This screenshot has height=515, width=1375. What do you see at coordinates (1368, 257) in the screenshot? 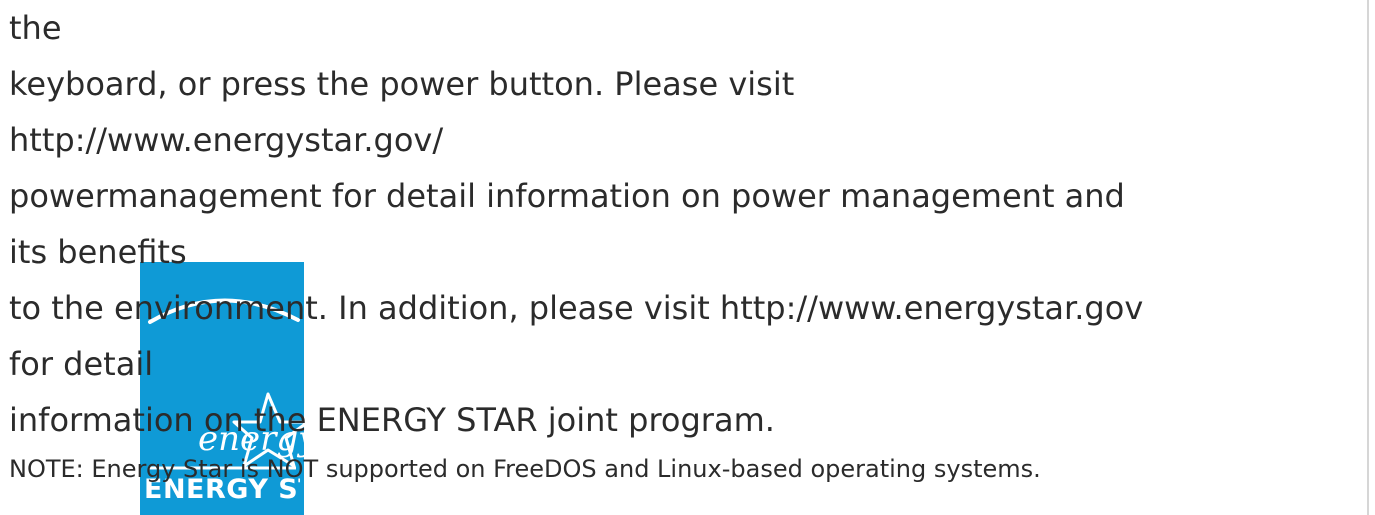
I see `page-edge-divider` at bounding box center [1368, 257].